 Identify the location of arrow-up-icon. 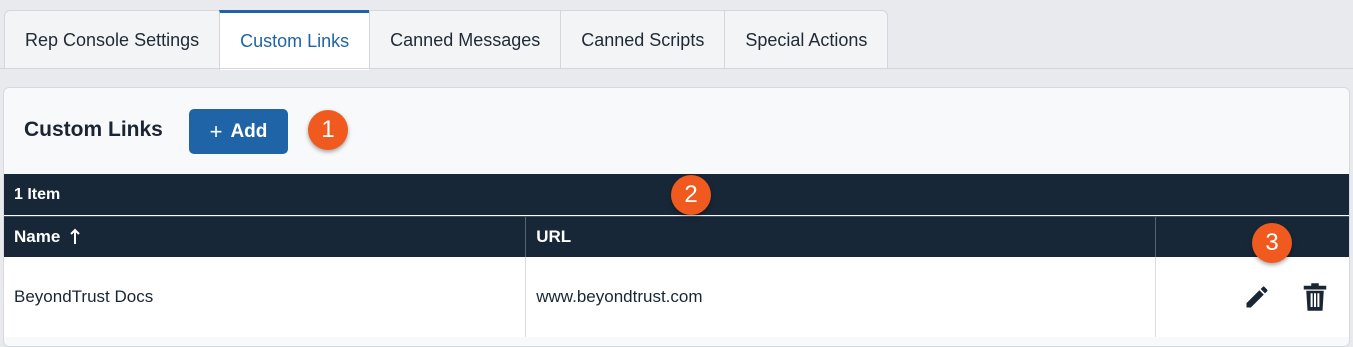
(75, 236).